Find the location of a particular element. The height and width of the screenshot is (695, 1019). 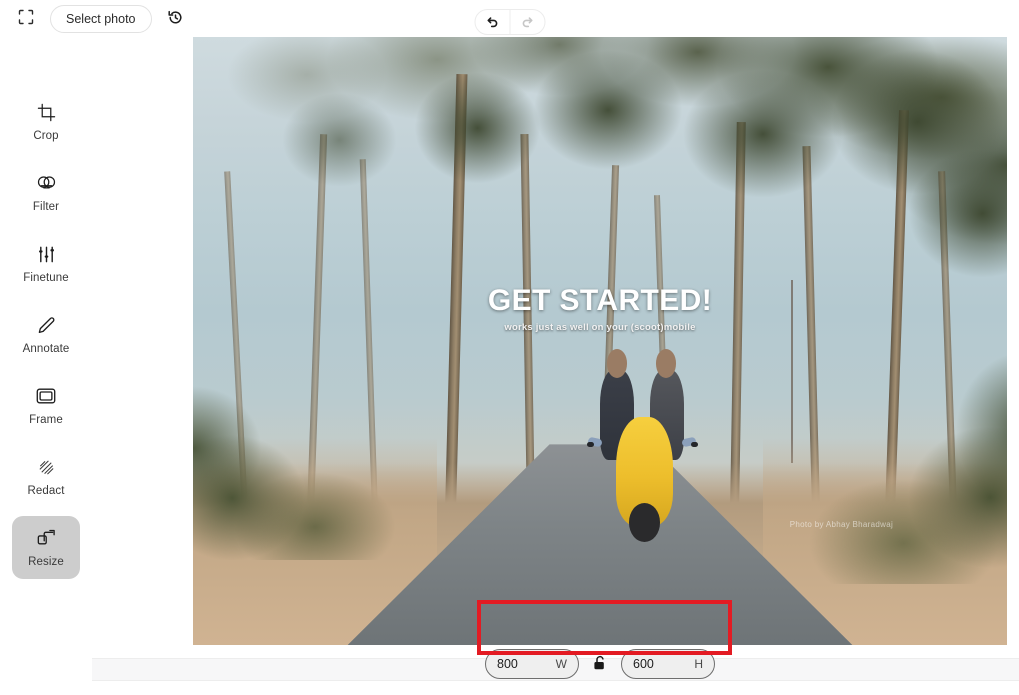

revert-history-button is located at coordinates (176, 19).